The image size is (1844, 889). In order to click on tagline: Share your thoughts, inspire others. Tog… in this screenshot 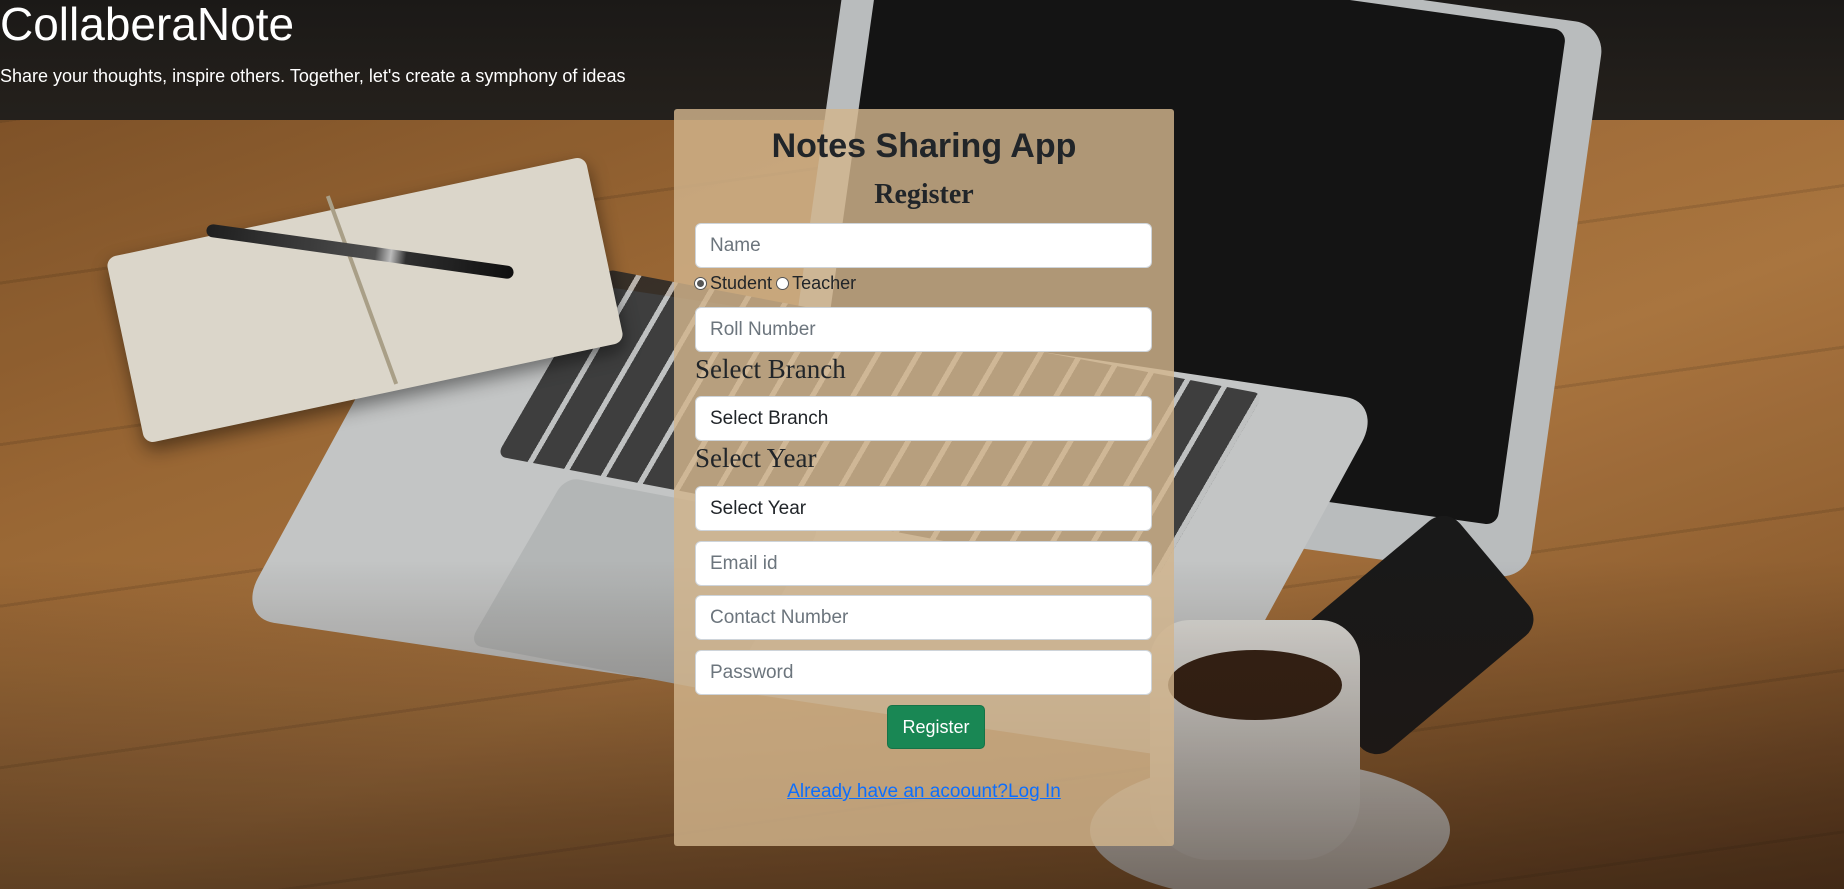, I will do `click(313, 76)`.